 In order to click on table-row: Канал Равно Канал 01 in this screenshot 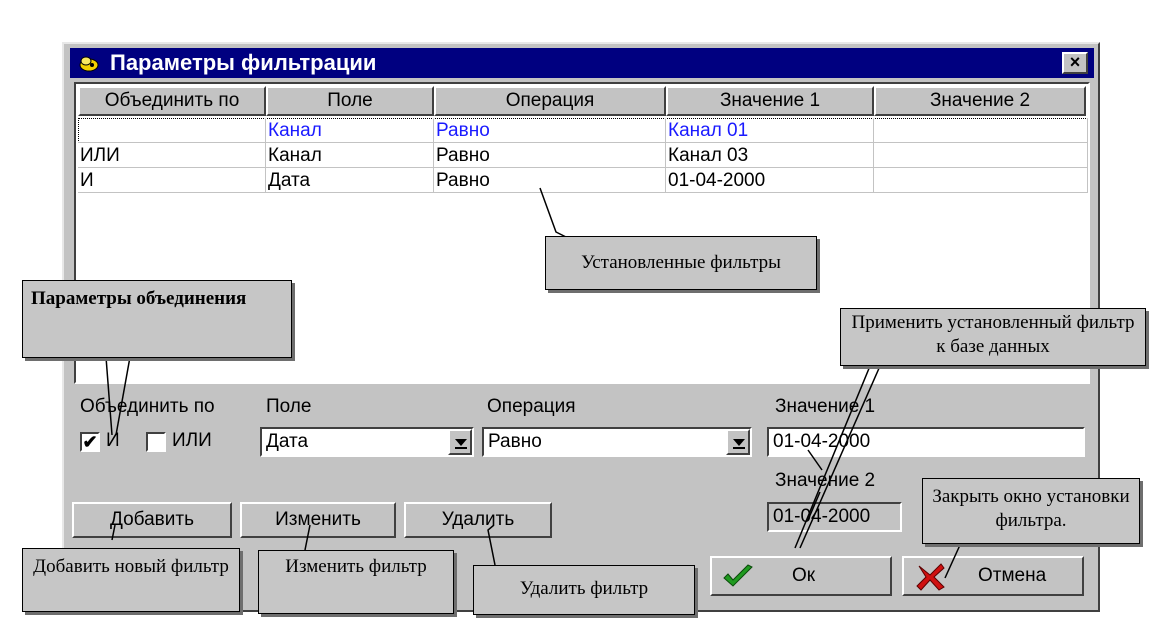, I will do `click(583, 130)`.